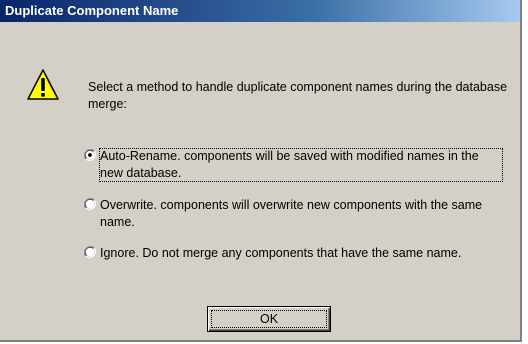 This screenshot has height=344, width=528. Describe the element at coordinates (43, 84) in the screenshot. I see `warning-icon` at that location.